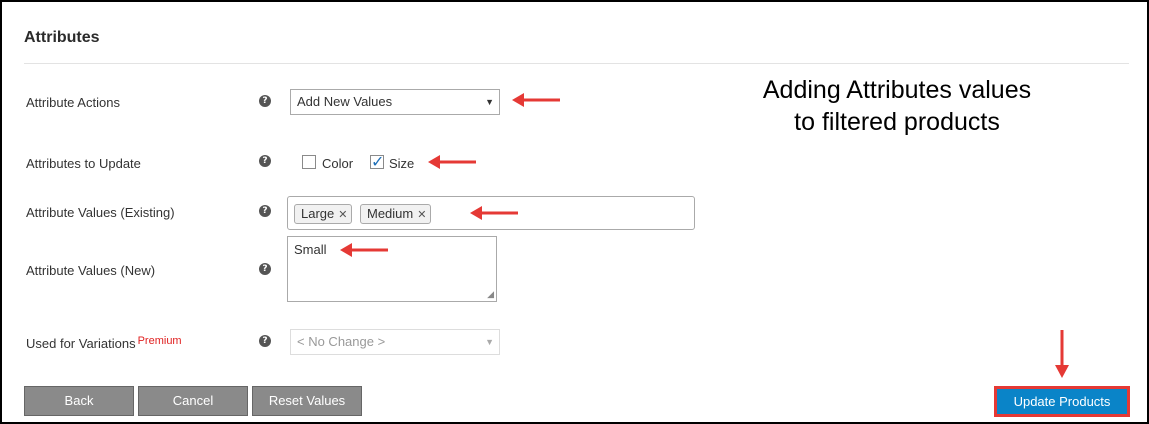  I want to click on tag-medium-label: Medium, so click(390, 213).